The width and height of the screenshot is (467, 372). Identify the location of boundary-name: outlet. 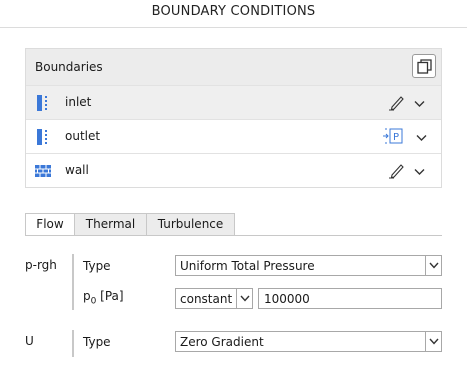
(83, 136).